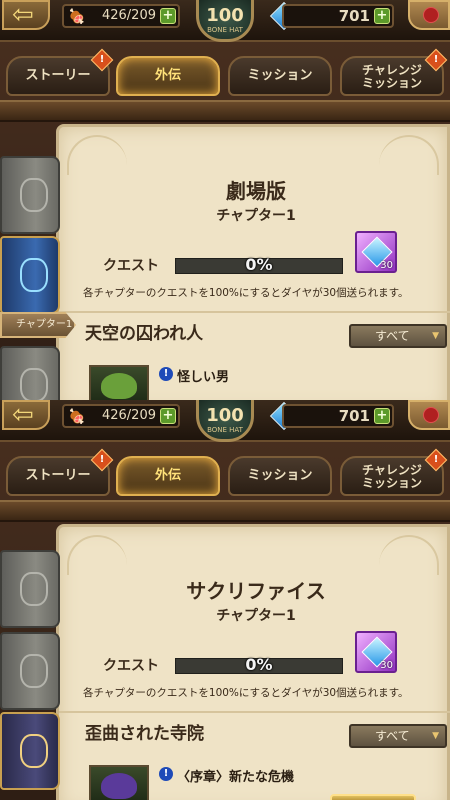  Describe the element at coordinates (256, 591) in the screenshot. I see `story-title: サクリファイス` at that location.